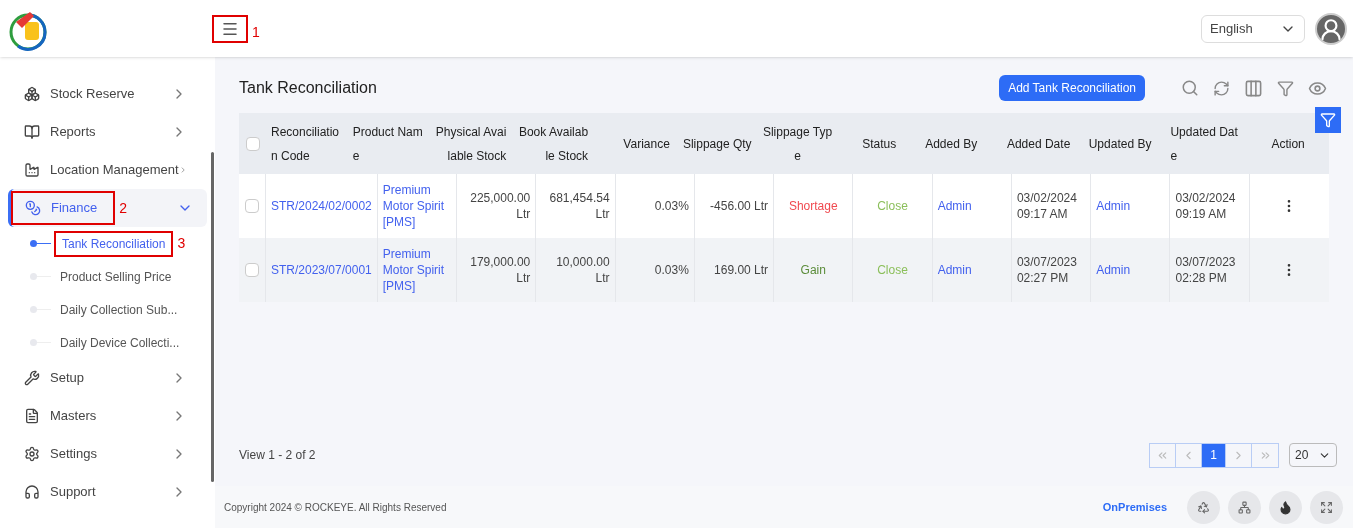 Image resolution: width=1353 pixels, height=528 pixels. Describe the element at coordinates (307, 143) in the screenshot. I see `column-header: Reconciliation Code` at that location.